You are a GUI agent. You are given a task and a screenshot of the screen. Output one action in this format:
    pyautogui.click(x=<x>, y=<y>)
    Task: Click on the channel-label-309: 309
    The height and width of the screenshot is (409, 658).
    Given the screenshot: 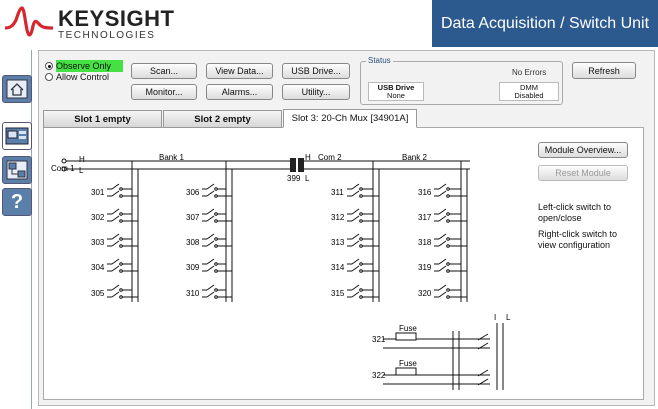 What is the action you would take?
    pyautogui.click(x=193, y=267)
    